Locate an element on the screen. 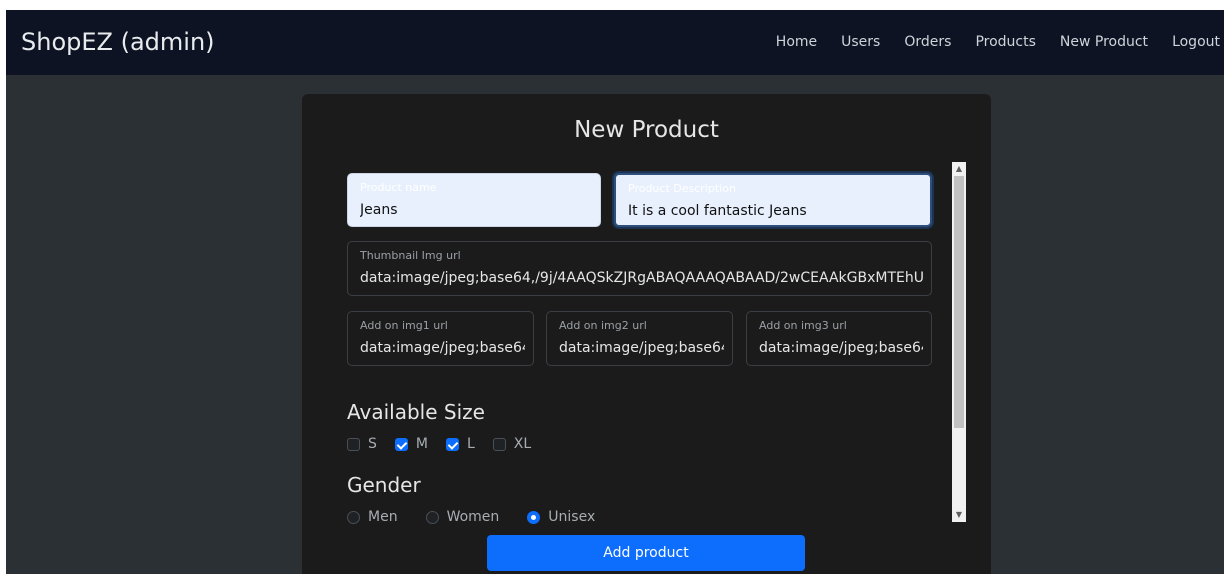 The image size is (1224, 574). addon-img3-input: data:image/jpeg;base64, is located at coordinates (841, 348).